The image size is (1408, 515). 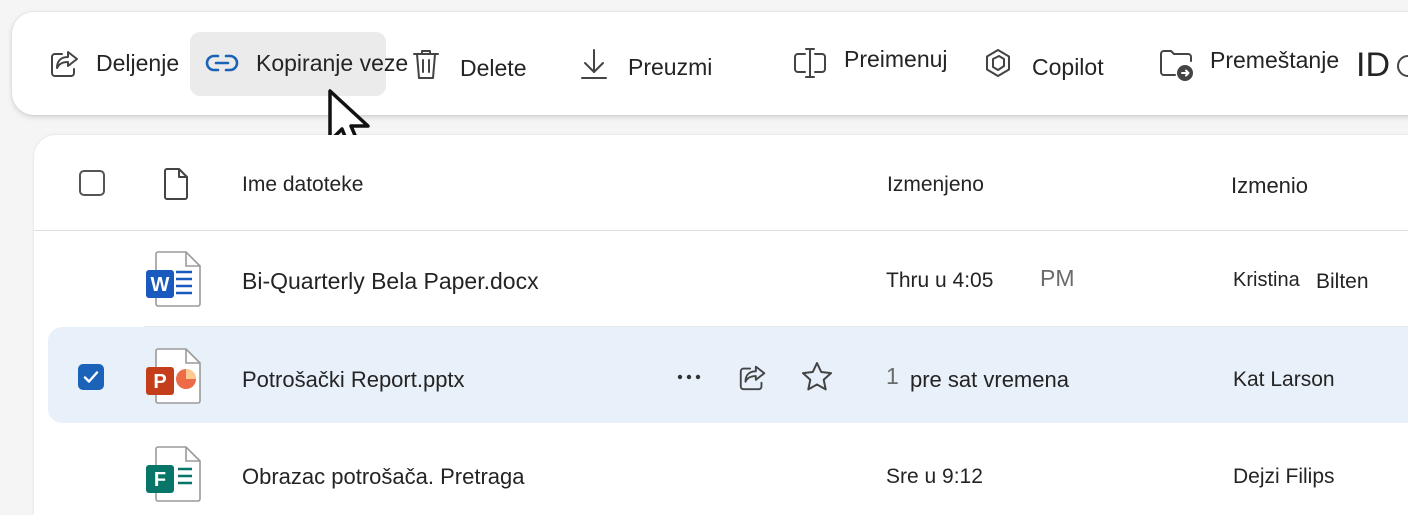 I want to click on delete-button: Delete, so click(x=468, y=64).